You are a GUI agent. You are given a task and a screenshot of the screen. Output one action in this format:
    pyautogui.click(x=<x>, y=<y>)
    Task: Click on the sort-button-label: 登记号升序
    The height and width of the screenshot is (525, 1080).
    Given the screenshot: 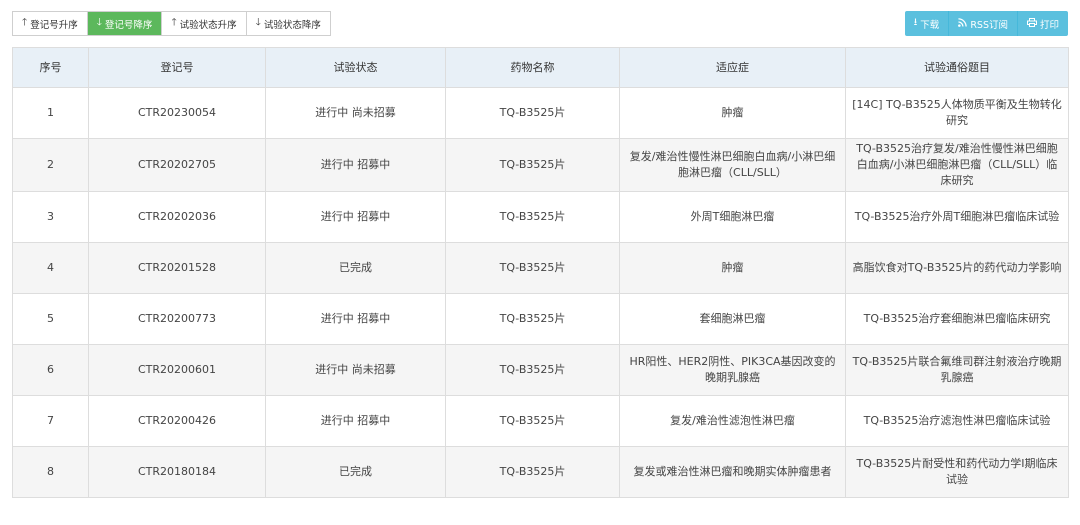 What is the action you would take?
    pyautogui.click(x=54, y=25)
    